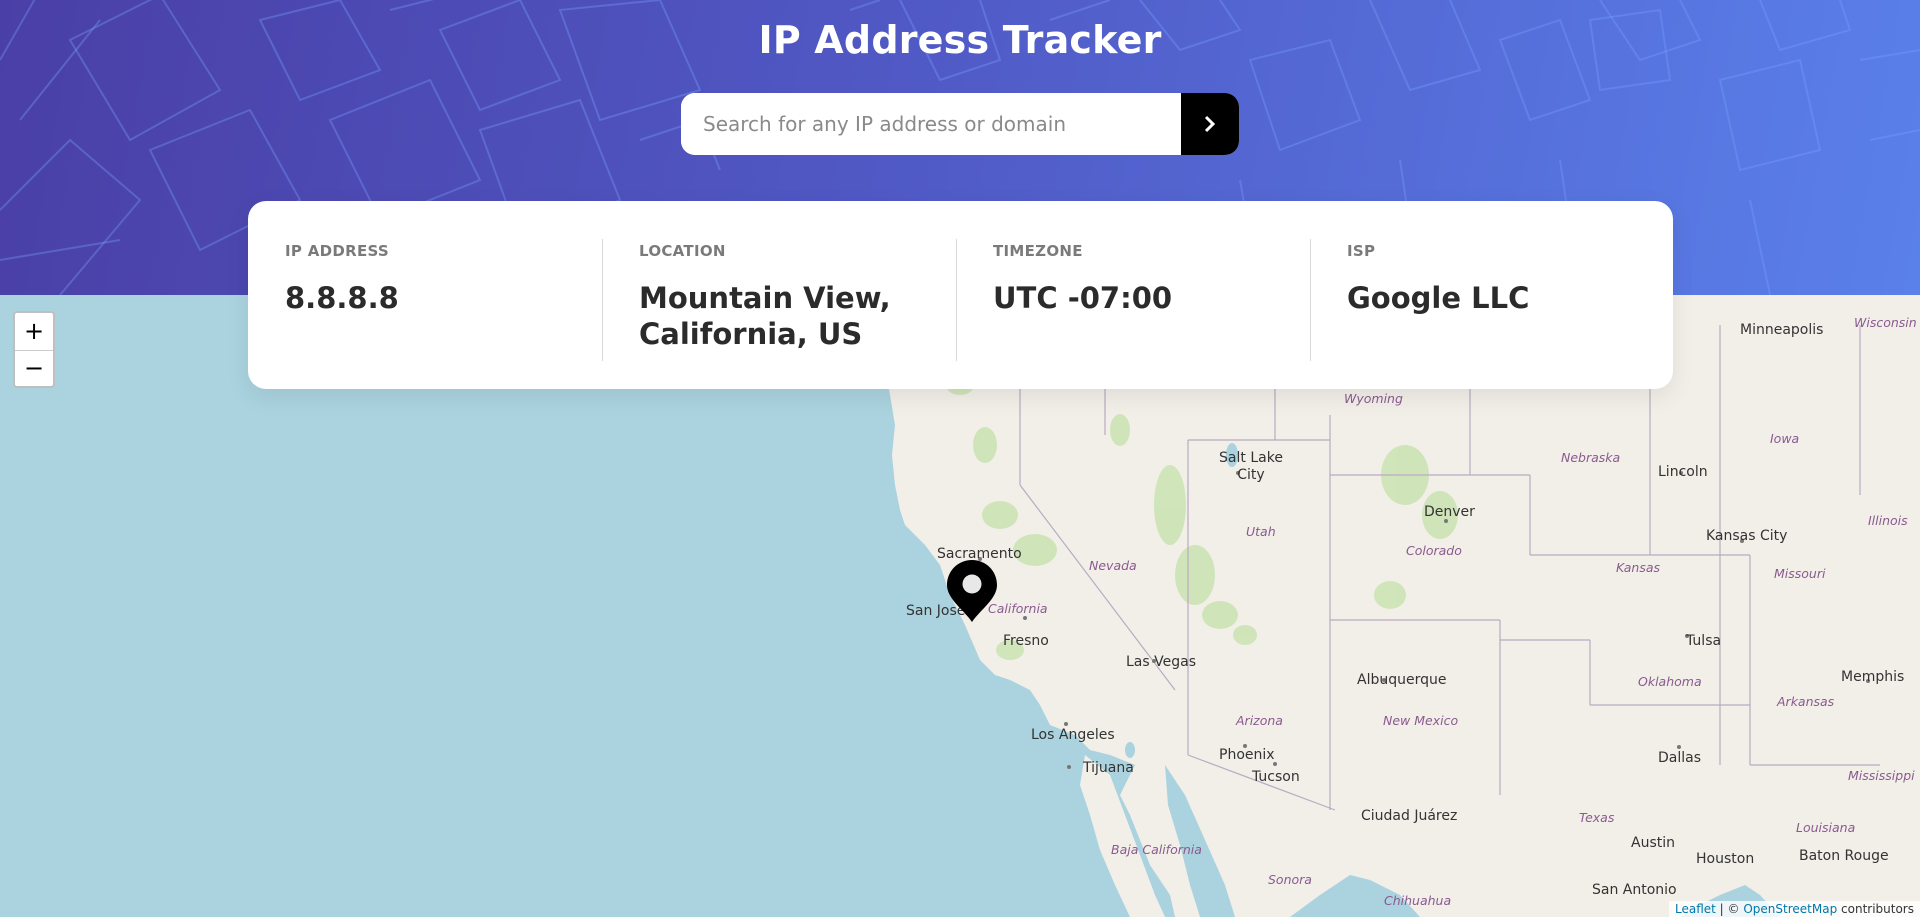 The height and width of the screenshot is (917, 1920). What do you see at coordinates (931, 124) in the screenshot?
I see `search-input` at bounding box center [931, 124].